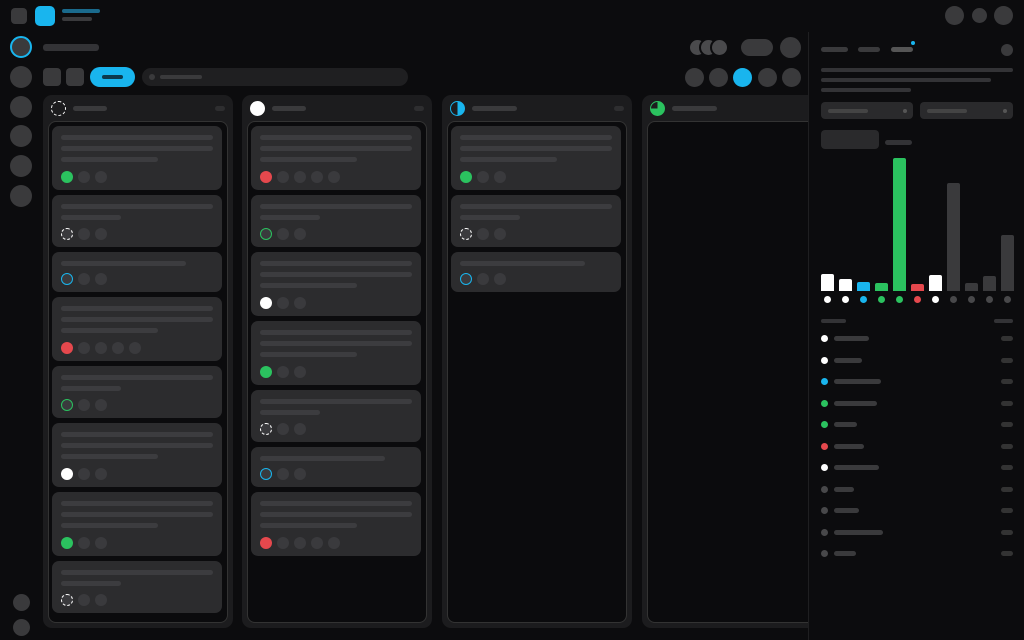 The width and height of the screenshot is (1024, 640). What do you see at coordinates (966, 110) in the screenshot?
I see `metric-select` at bounding box center [966, 110].